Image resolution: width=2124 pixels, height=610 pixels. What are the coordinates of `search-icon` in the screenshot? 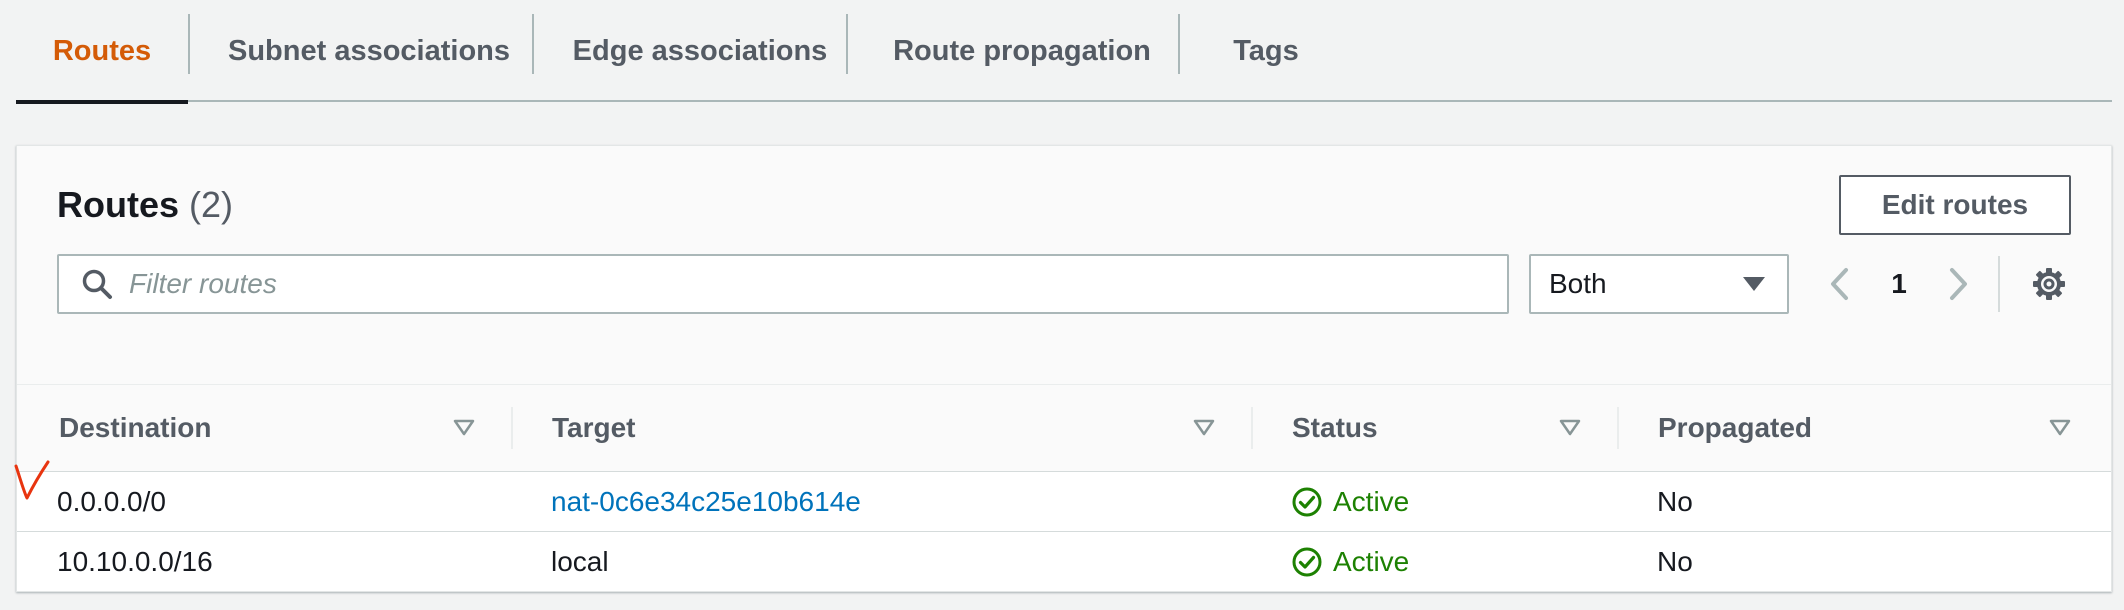 It's located at (97, 284).